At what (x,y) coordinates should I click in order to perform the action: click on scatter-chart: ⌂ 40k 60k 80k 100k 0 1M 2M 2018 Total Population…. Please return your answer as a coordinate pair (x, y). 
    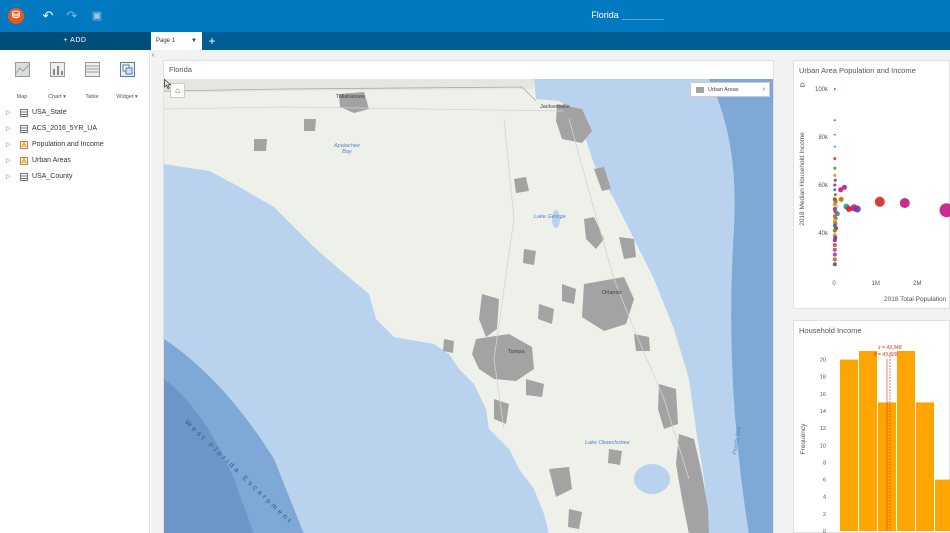
    Looking at the image, I should click on (872, 194).